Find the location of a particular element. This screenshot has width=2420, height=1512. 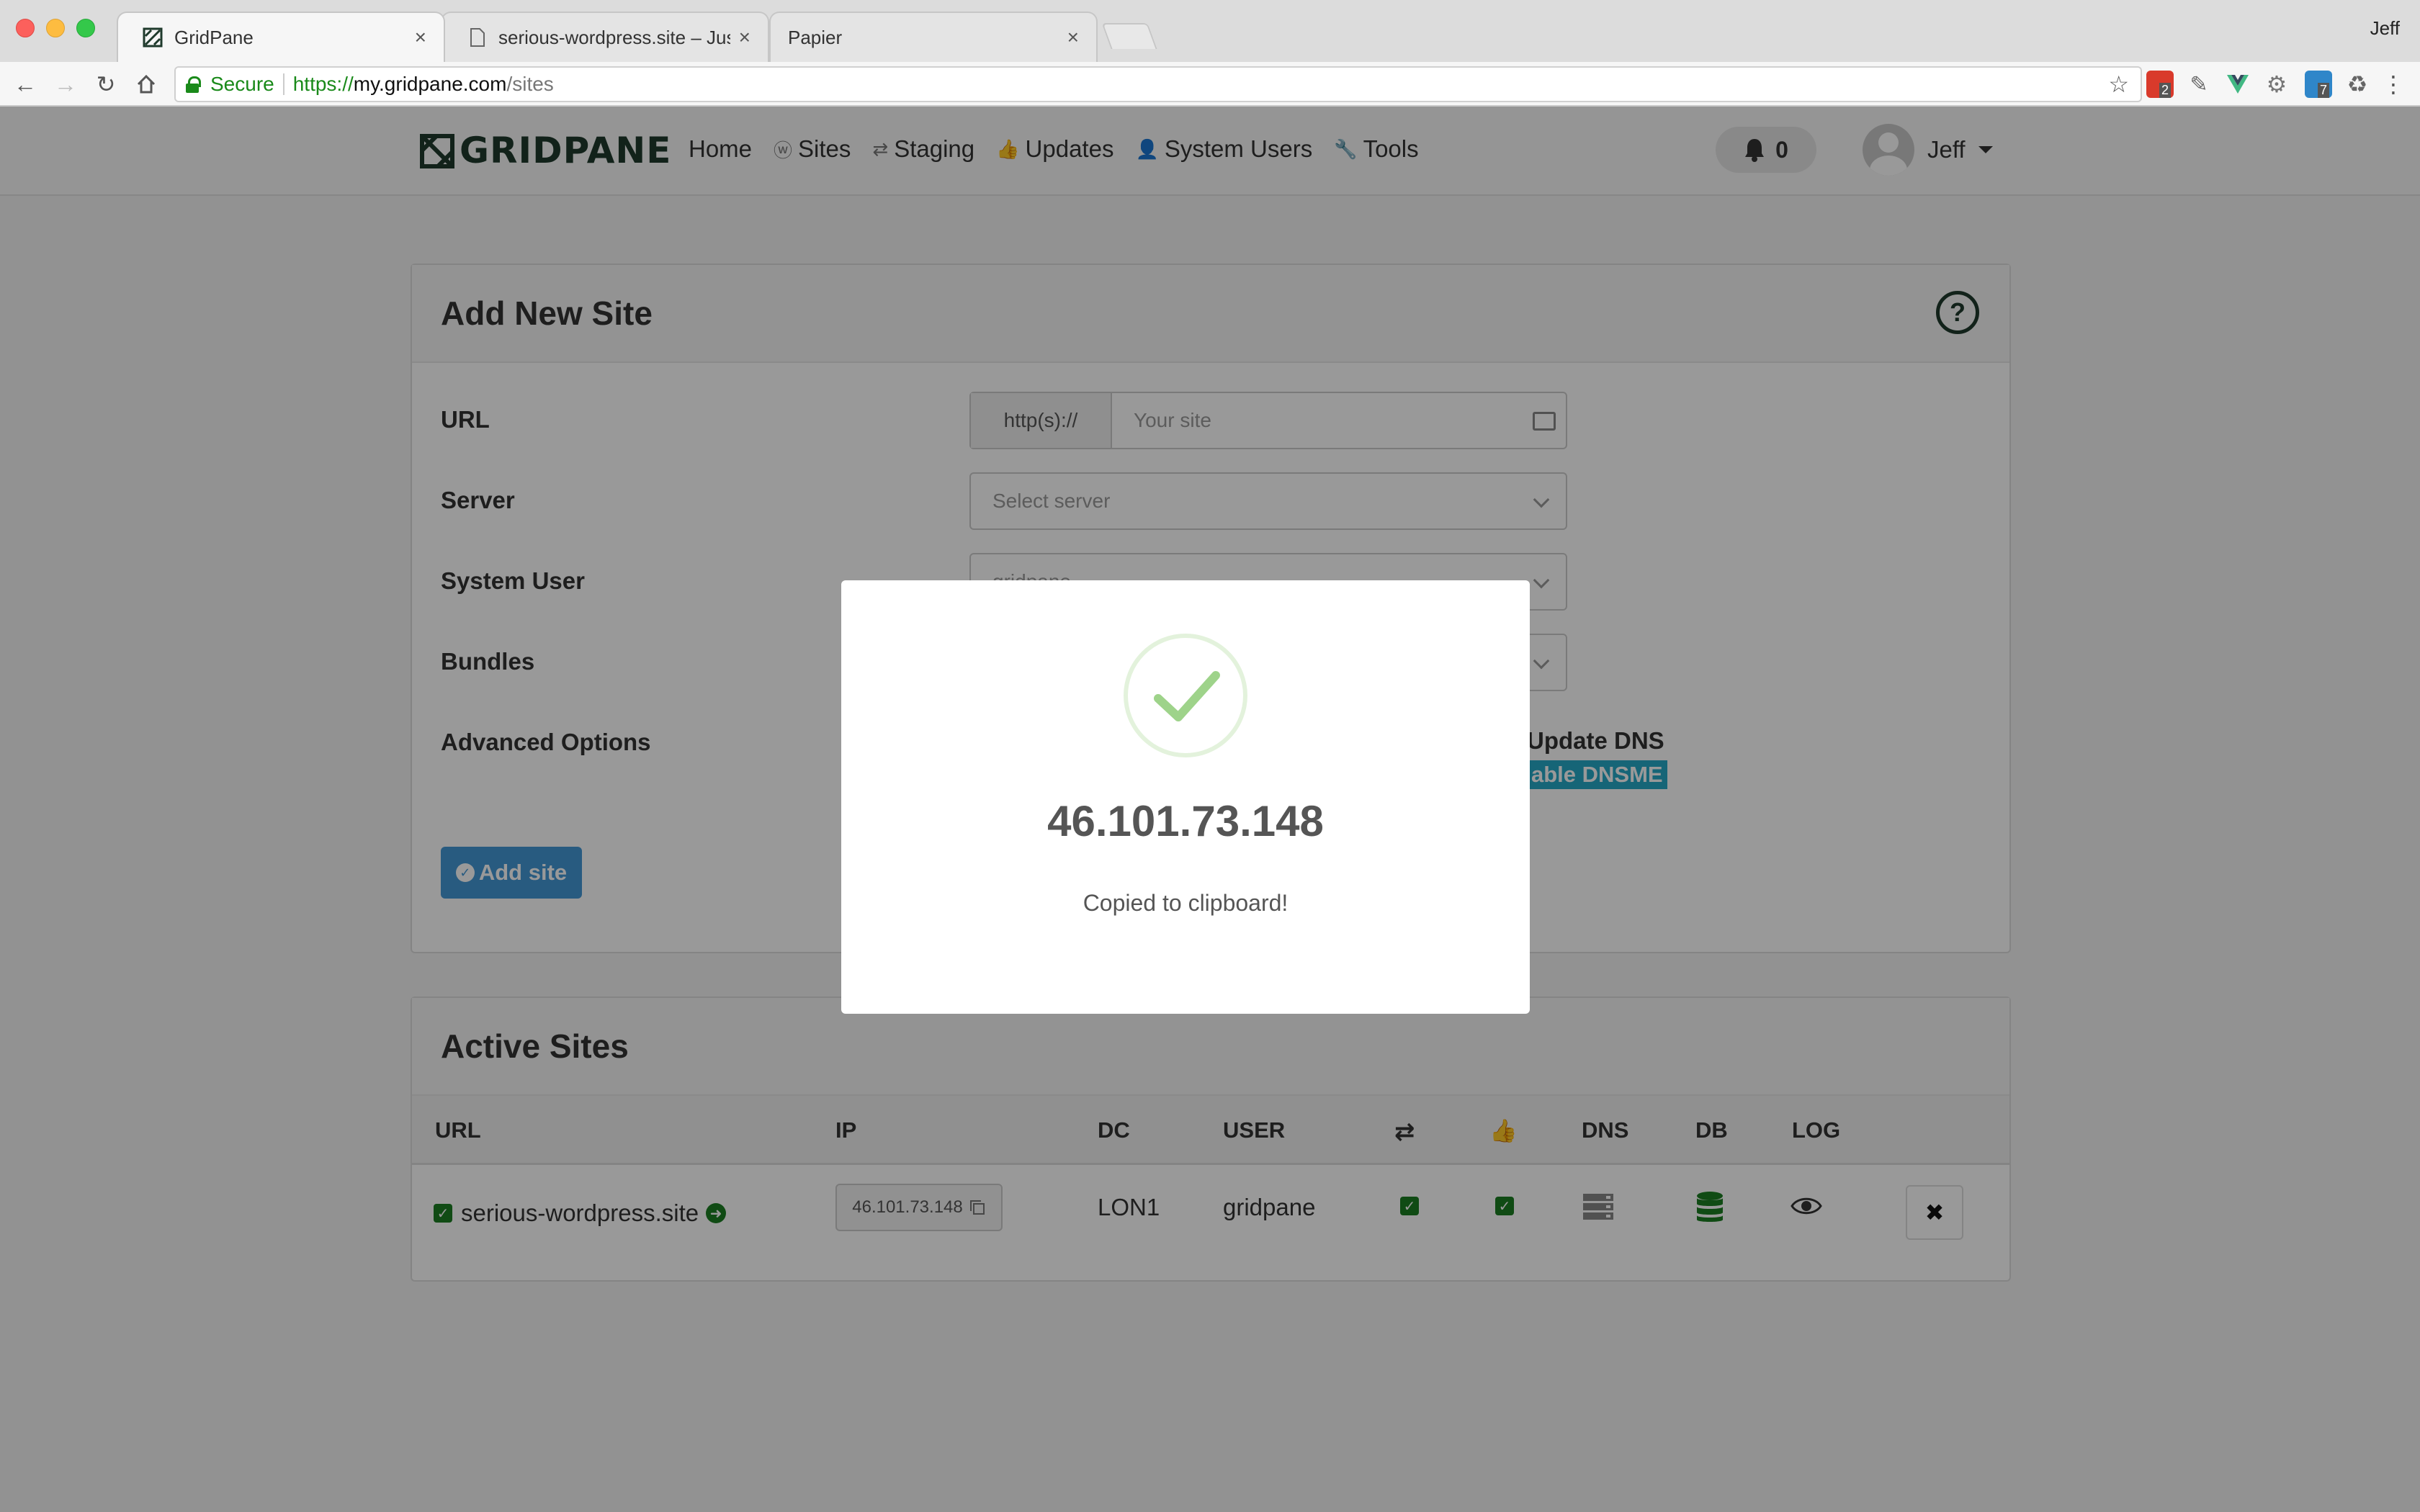

close-window-button is located at coordinates (26, 28).